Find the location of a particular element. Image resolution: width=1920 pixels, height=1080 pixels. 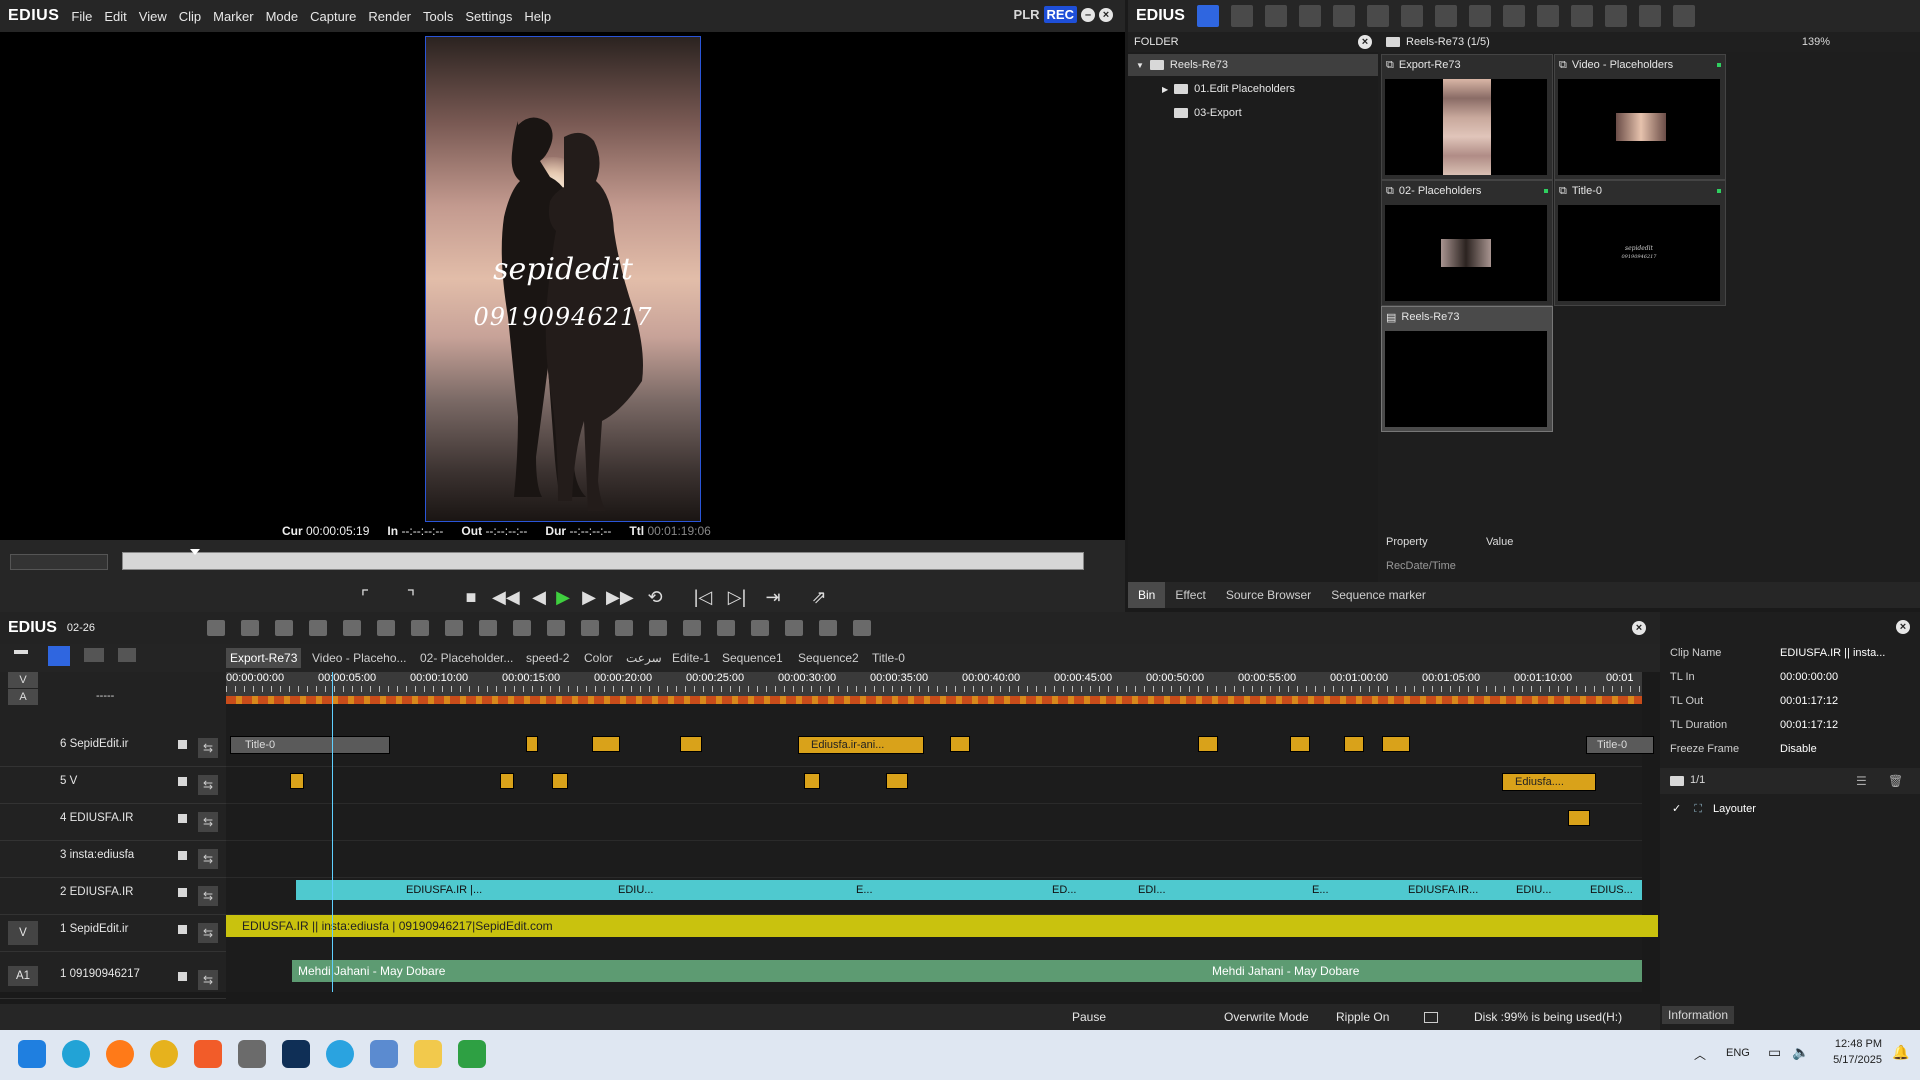

folder-root: ▼ Reels-Re73 is located at coordinates (1253, 65).